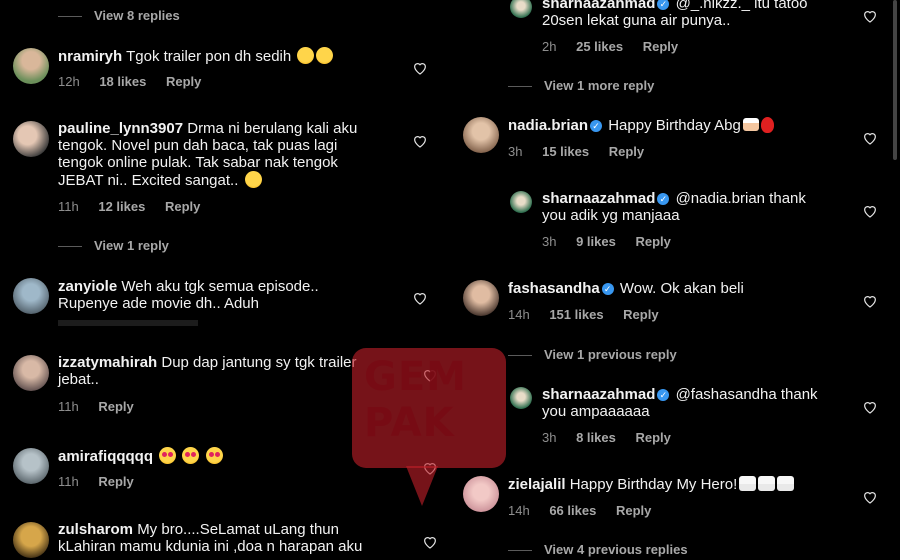 The width and height of the screenshot is (900, 560). What do you see at coordinates (107, 362) in the screenshot?
I see `username: izzatymahirah` at bounding box center [107, 362].